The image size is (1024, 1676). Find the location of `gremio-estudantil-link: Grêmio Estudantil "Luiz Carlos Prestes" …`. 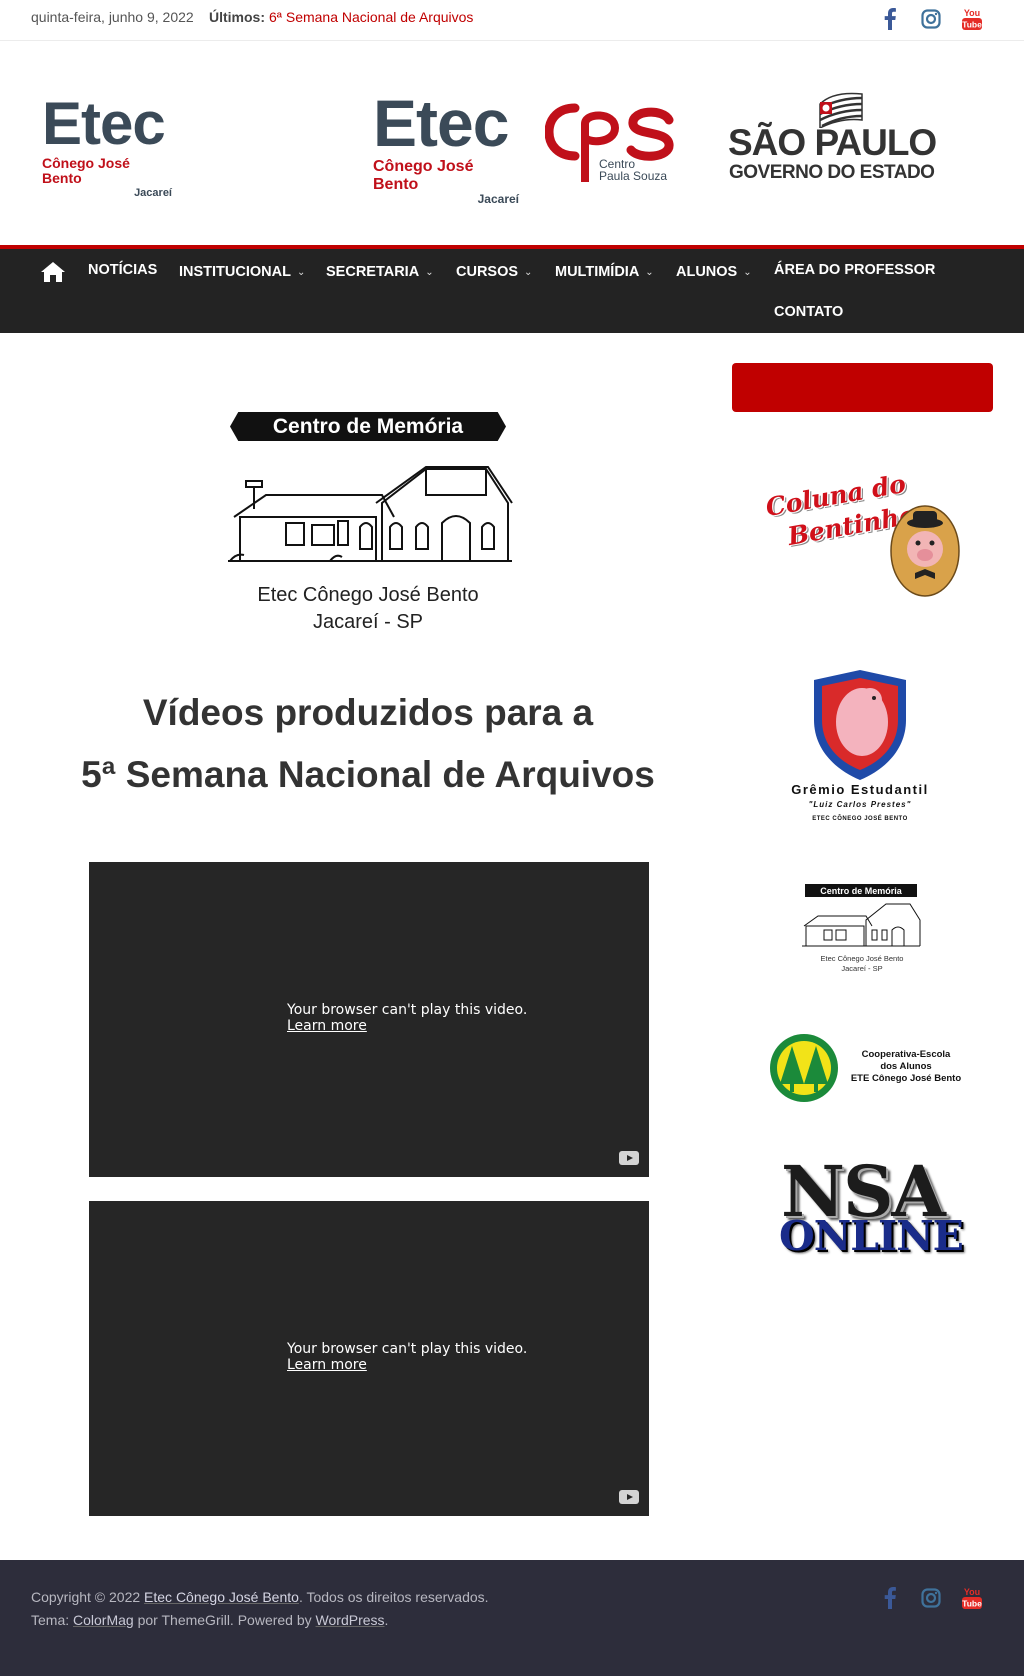

gremio-estudantil-link: Grêmio Estudantil "Luiz Carlos Prestes" … is located at coordinates (860, 750).